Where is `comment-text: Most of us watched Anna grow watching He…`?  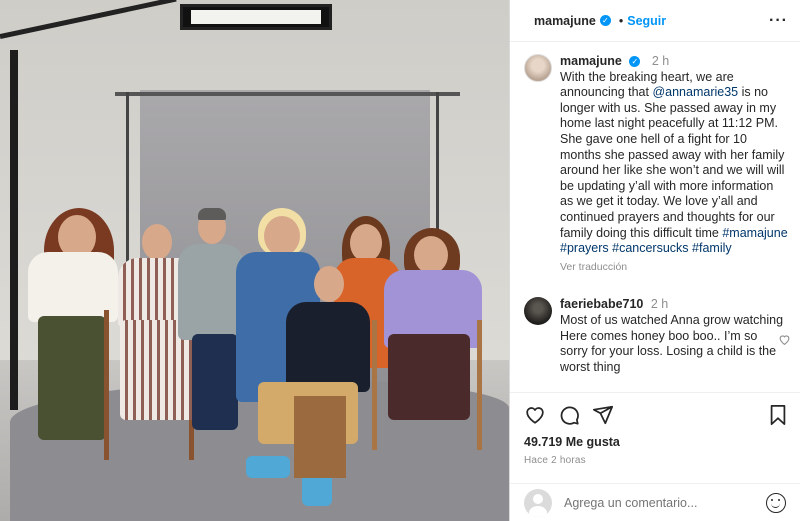 comment-text: Most of us watched Anna grow watching He… is located at coordinates (672, 343).